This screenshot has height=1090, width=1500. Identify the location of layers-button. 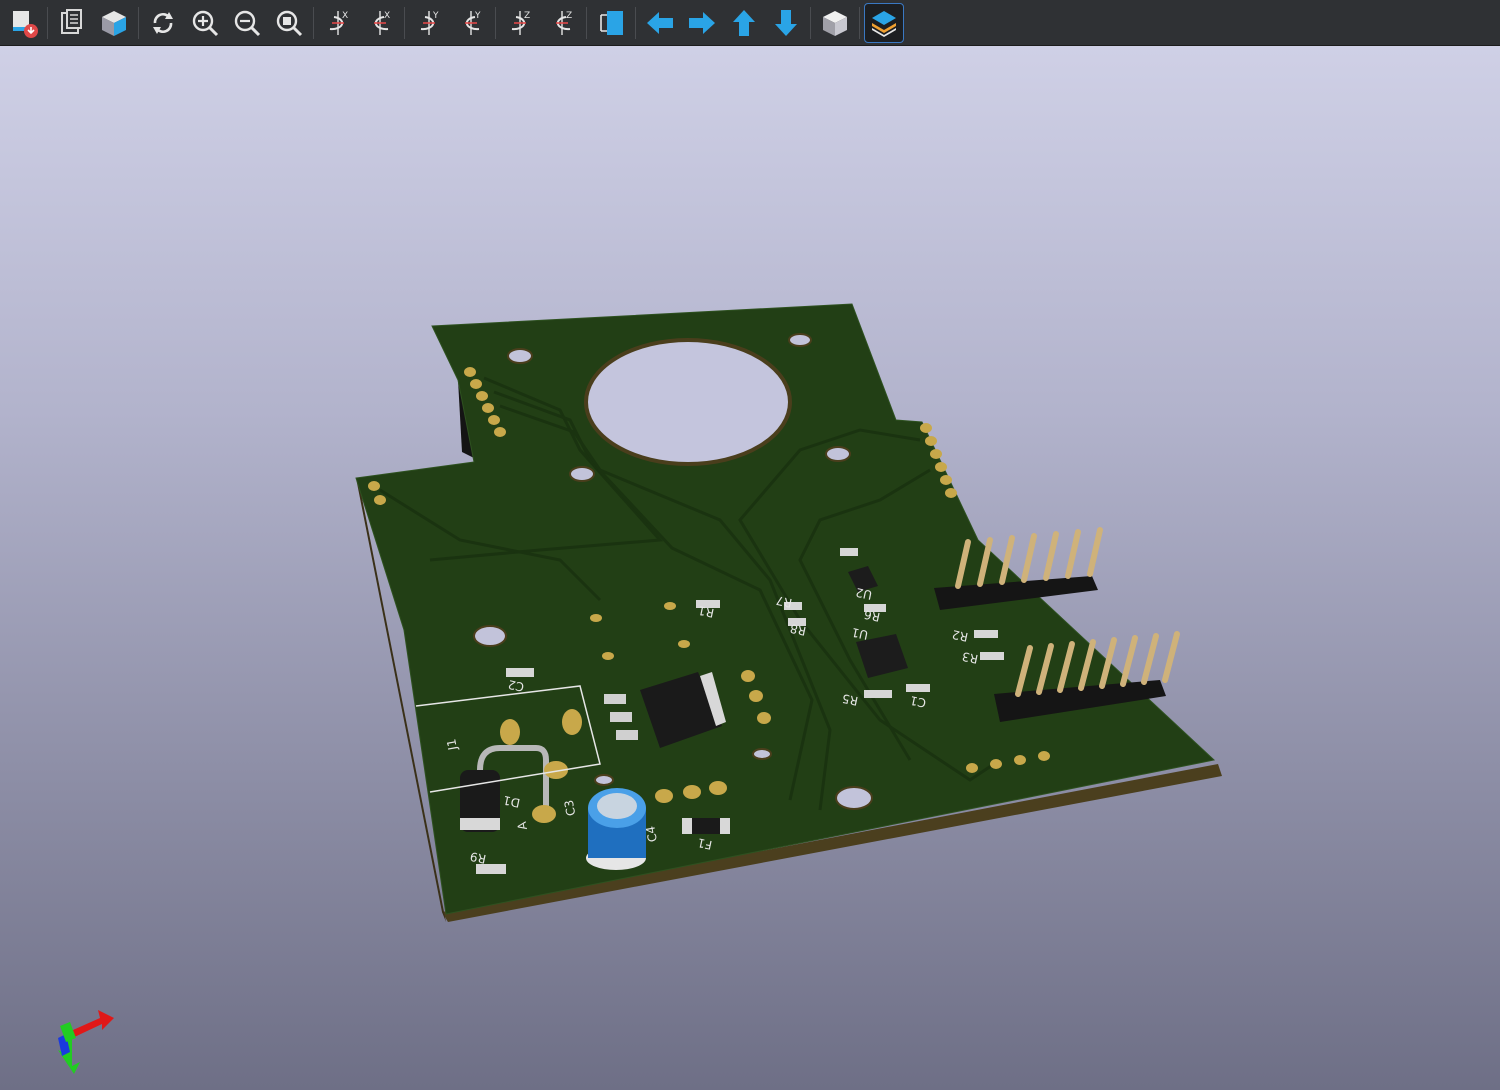
(884, 22).